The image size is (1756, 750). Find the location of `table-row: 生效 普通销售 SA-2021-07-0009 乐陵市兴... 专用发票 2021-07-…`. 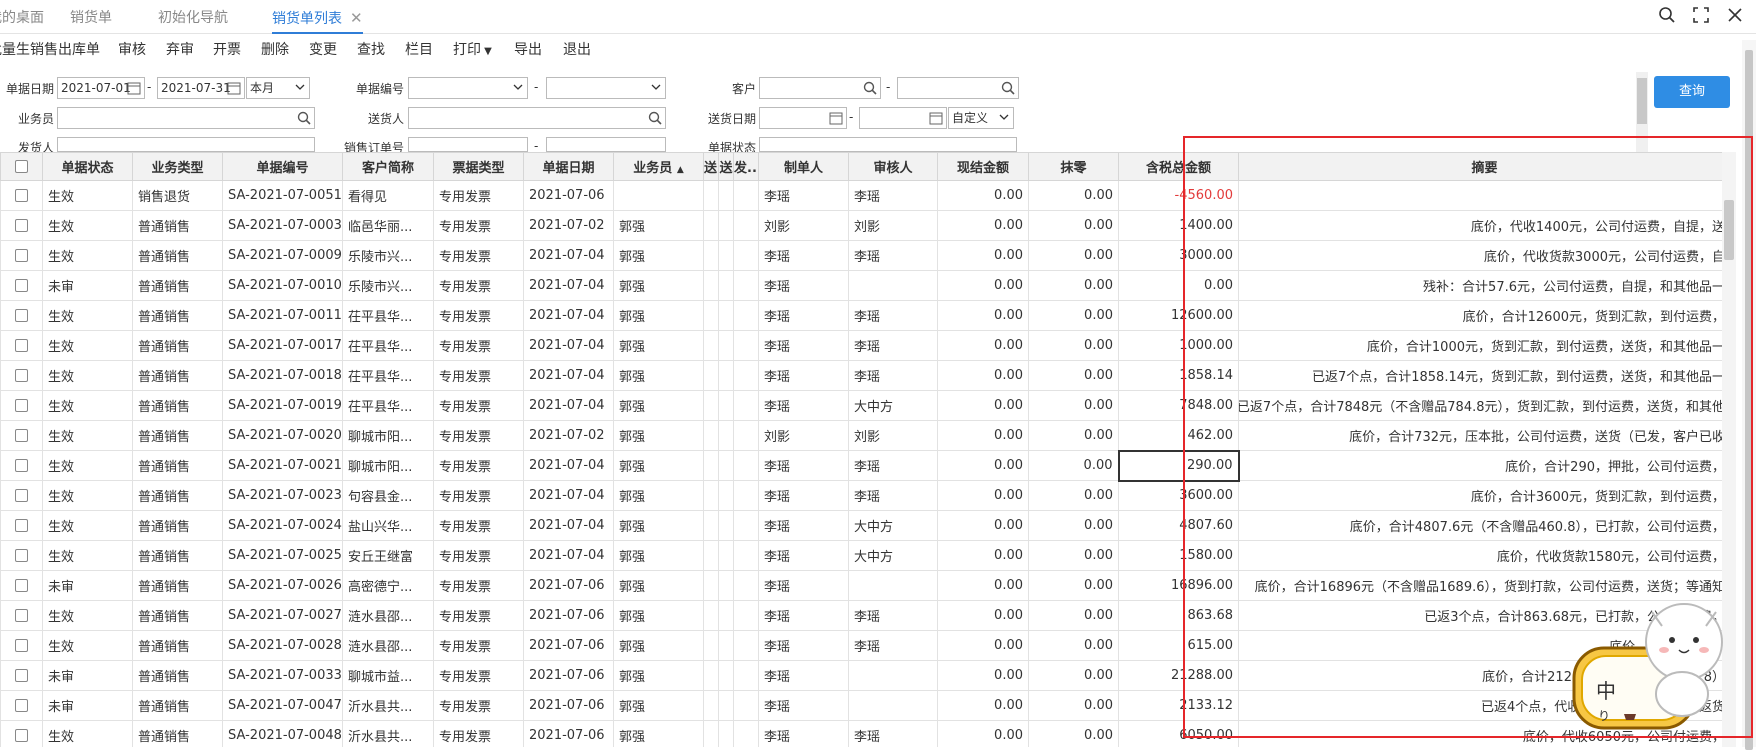

table-row: 生效 普通销售 SA-2021-07-0009 乐陵市兴... 专用发票 2021-07-… is located at coordinates (865, 255).